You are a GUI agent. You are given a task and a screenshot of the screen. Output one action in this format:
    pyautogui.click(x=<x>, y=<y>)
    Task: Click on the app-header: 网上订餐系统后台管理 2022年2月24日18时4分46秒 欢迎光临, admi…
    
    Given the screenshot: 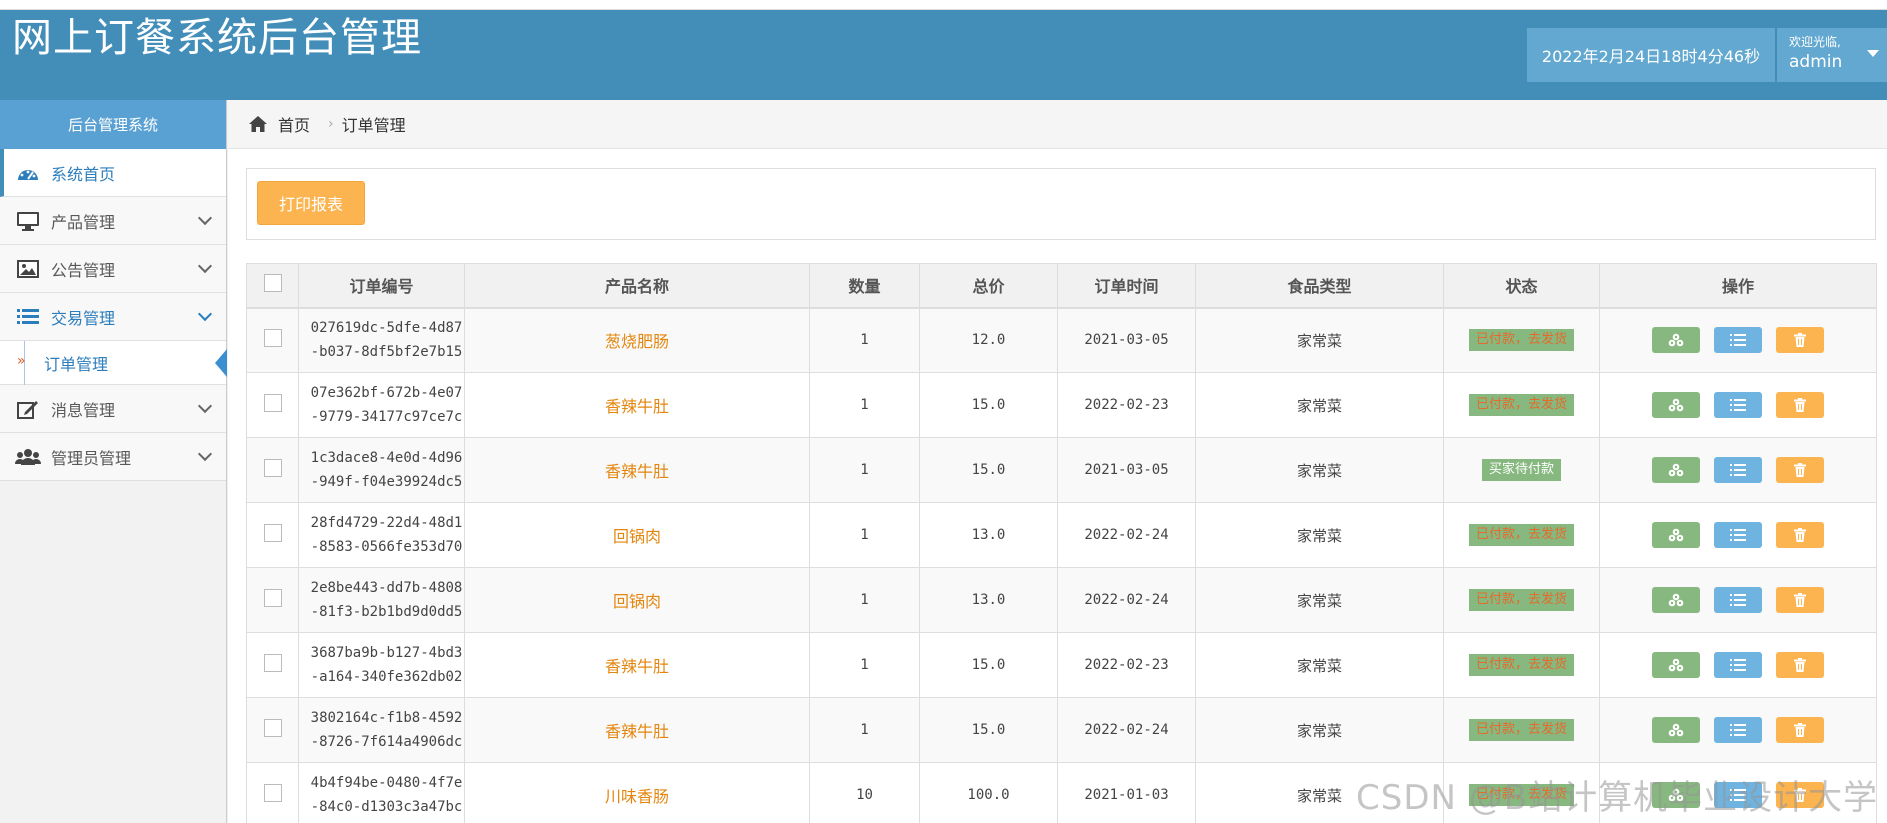 What is the action you would take?
    pyautogui.click(x=943, y=55)
    